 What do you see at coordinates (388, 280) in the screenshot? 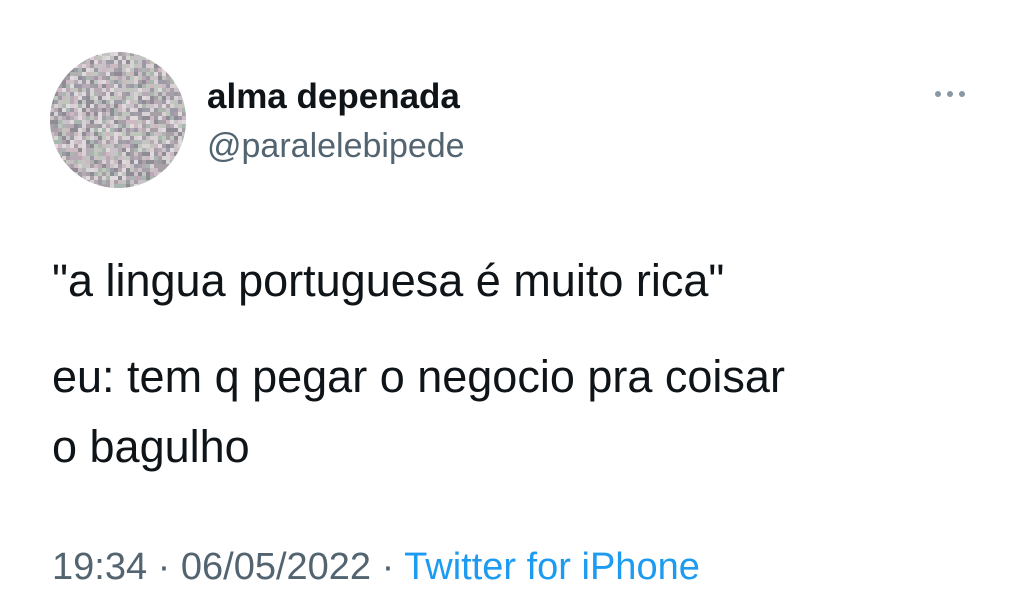
I see `tweet-text-line-1: "a lingua portuguesa é muito rica"` at bounding box center [388, 280].